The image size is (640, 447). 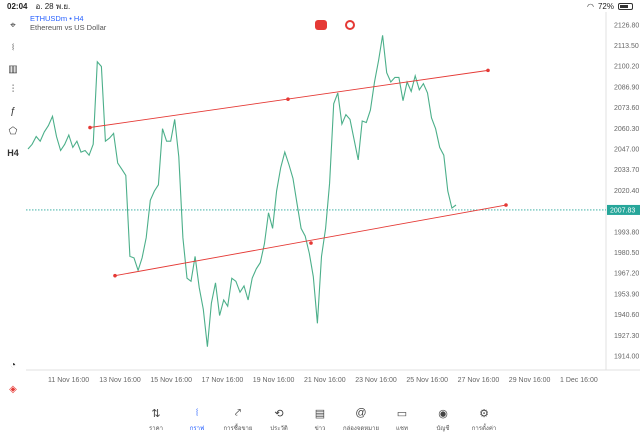 I want to click on y-tick-label: 1953.90, so click(x=626, y=294).